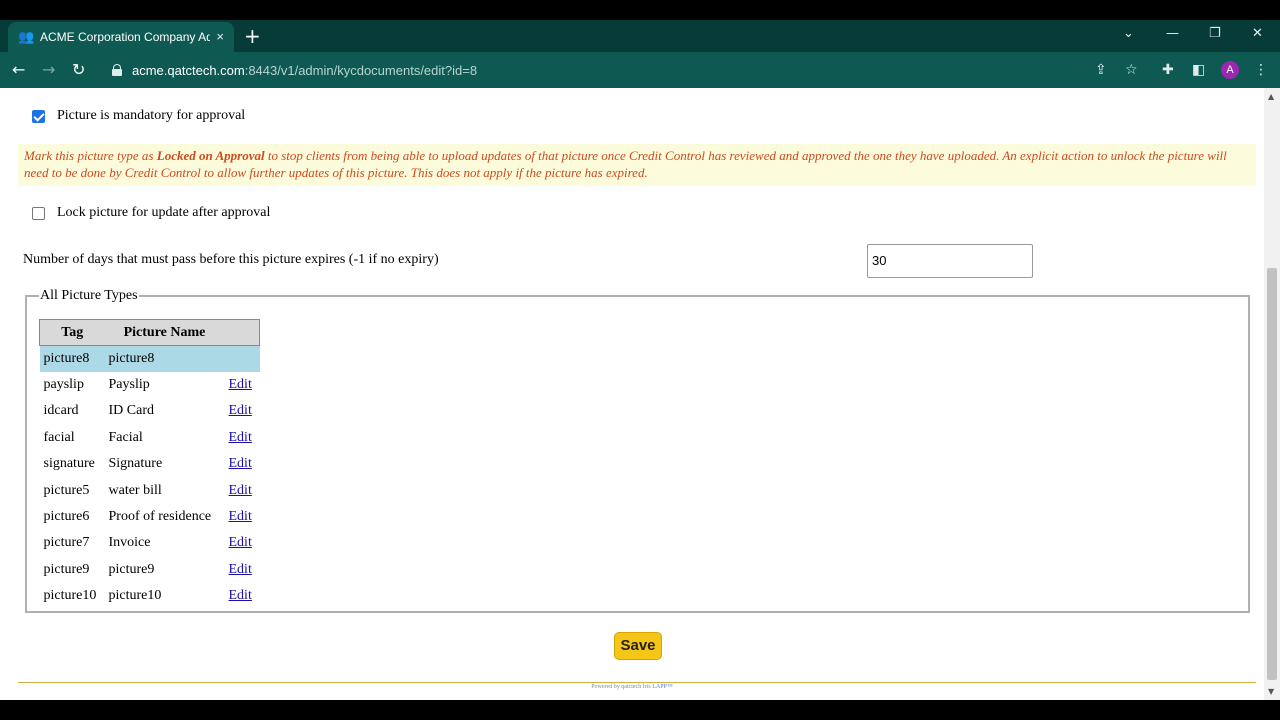 The image size is (1280, 720). Describe the element at coordinates (150, 438) in the screenshot. I see `table-row: facial Facial Edit` at that location.